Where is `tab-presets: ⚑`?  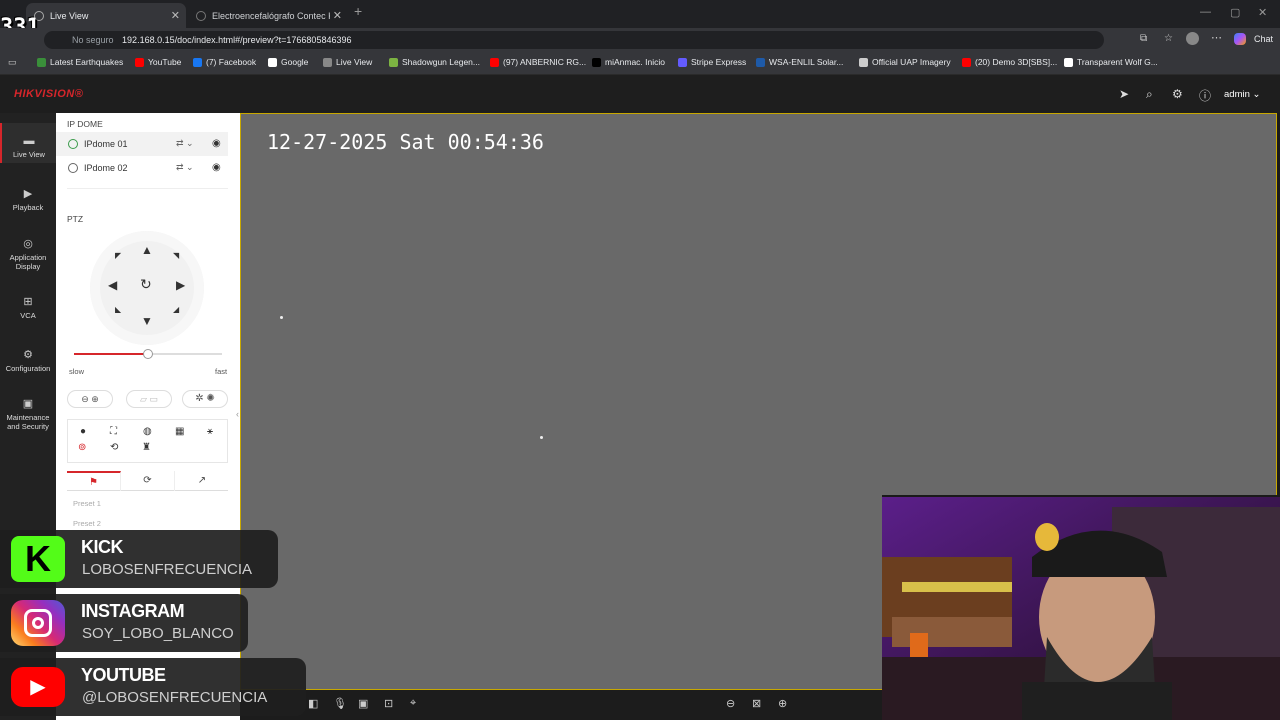
tab-presets: ⚑ is located at coordinates (94, 481).